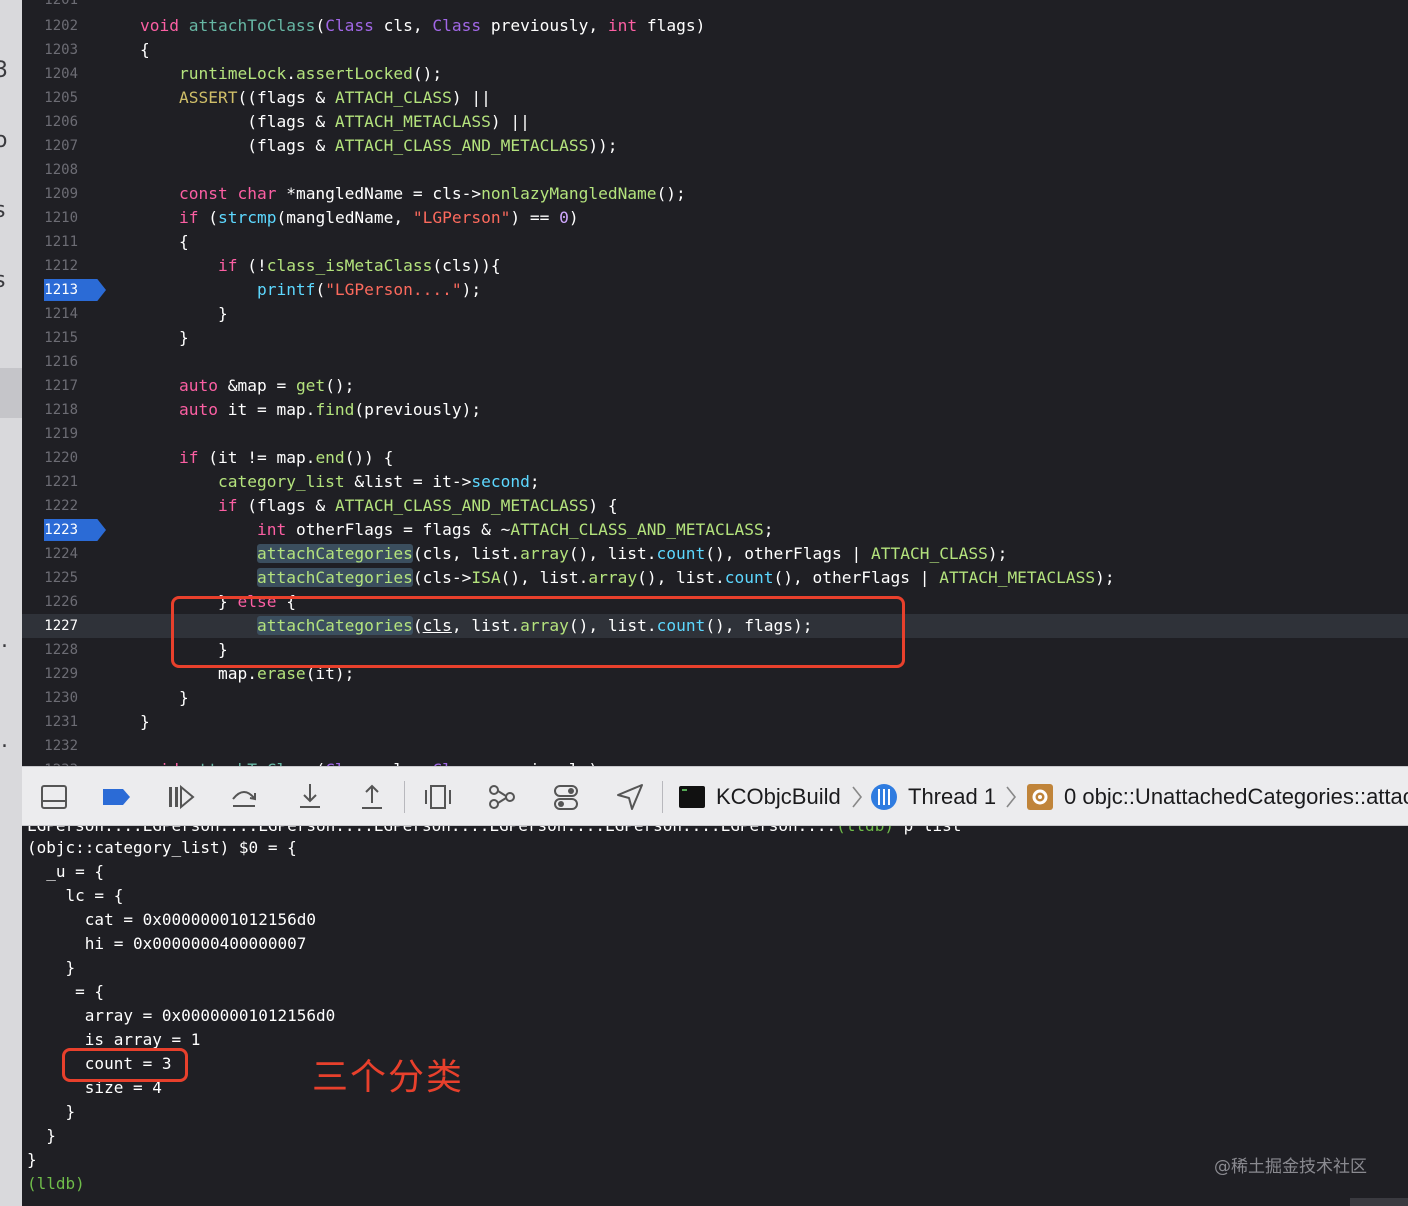 This screenshot has height=1206, width=1408. Describe the element at coordinates (715, 314) in the screenshot. I see `code-line: 1214 }` at that location.